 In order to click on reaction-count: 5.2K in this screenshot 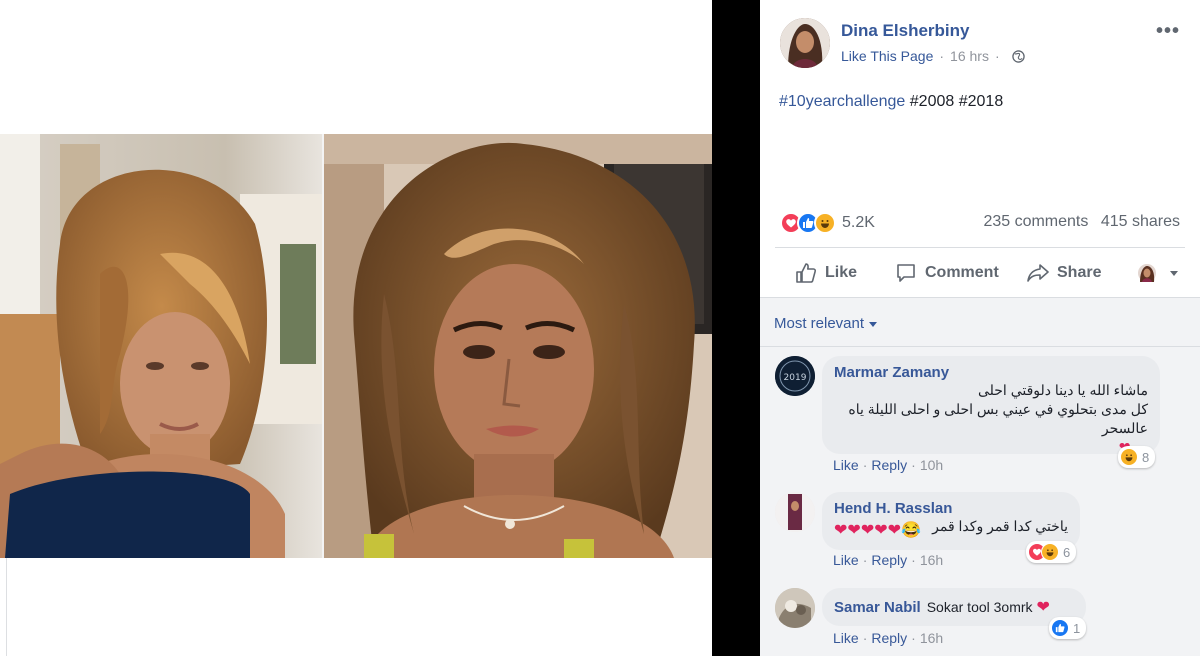, I will do `click(858, 223)`.